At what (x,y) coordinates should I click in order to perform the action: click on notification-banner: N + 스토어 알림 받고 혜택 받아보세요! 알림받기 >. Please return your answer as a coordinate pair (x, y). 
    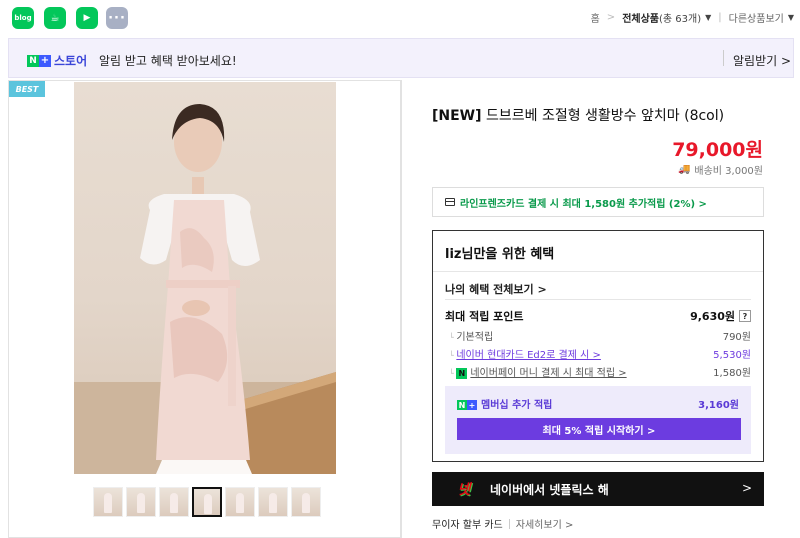
    Looking at the image, I should click on (401, 58).